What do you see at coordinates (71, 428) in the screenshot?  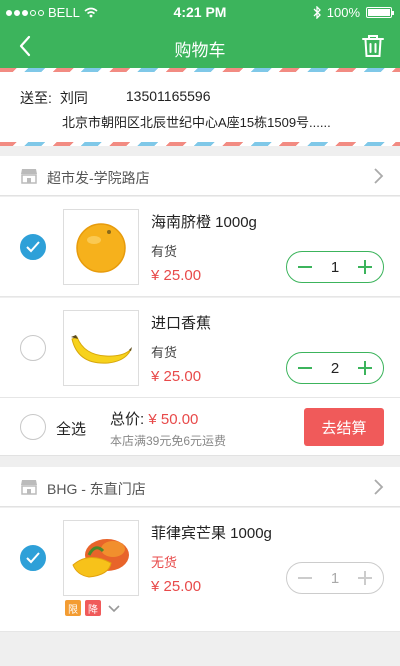 I see `select-all-label: 全选` at bounding box center [71, 428].